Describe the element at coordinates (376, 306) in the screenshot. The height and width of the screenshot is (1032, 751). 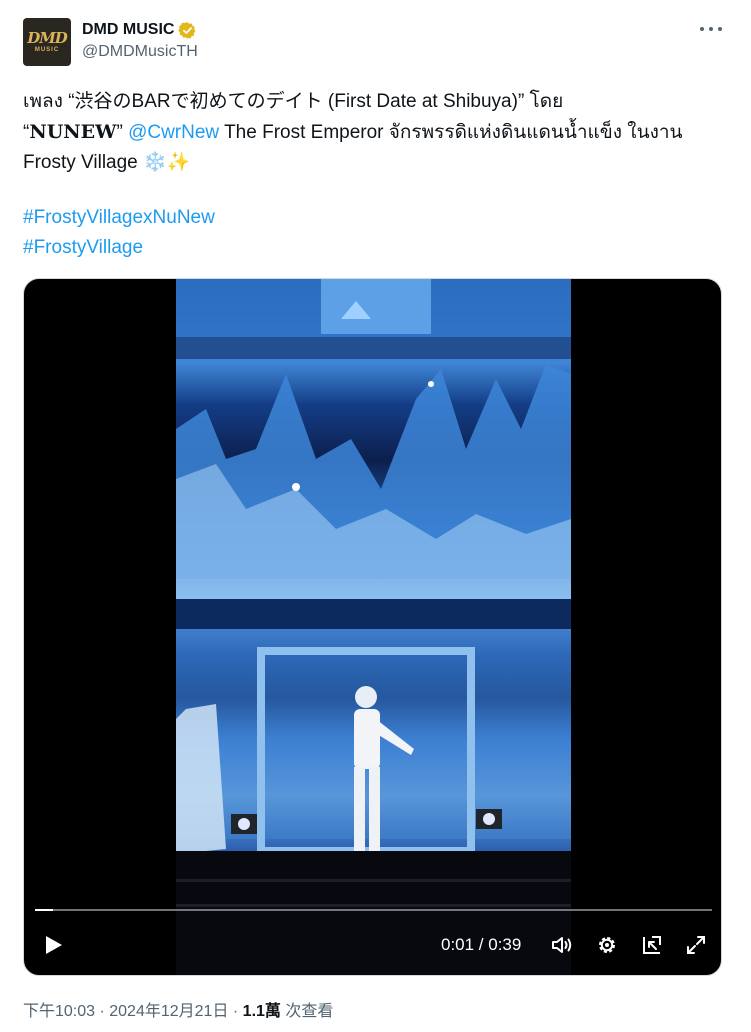
I see `castle-tower` at that location.